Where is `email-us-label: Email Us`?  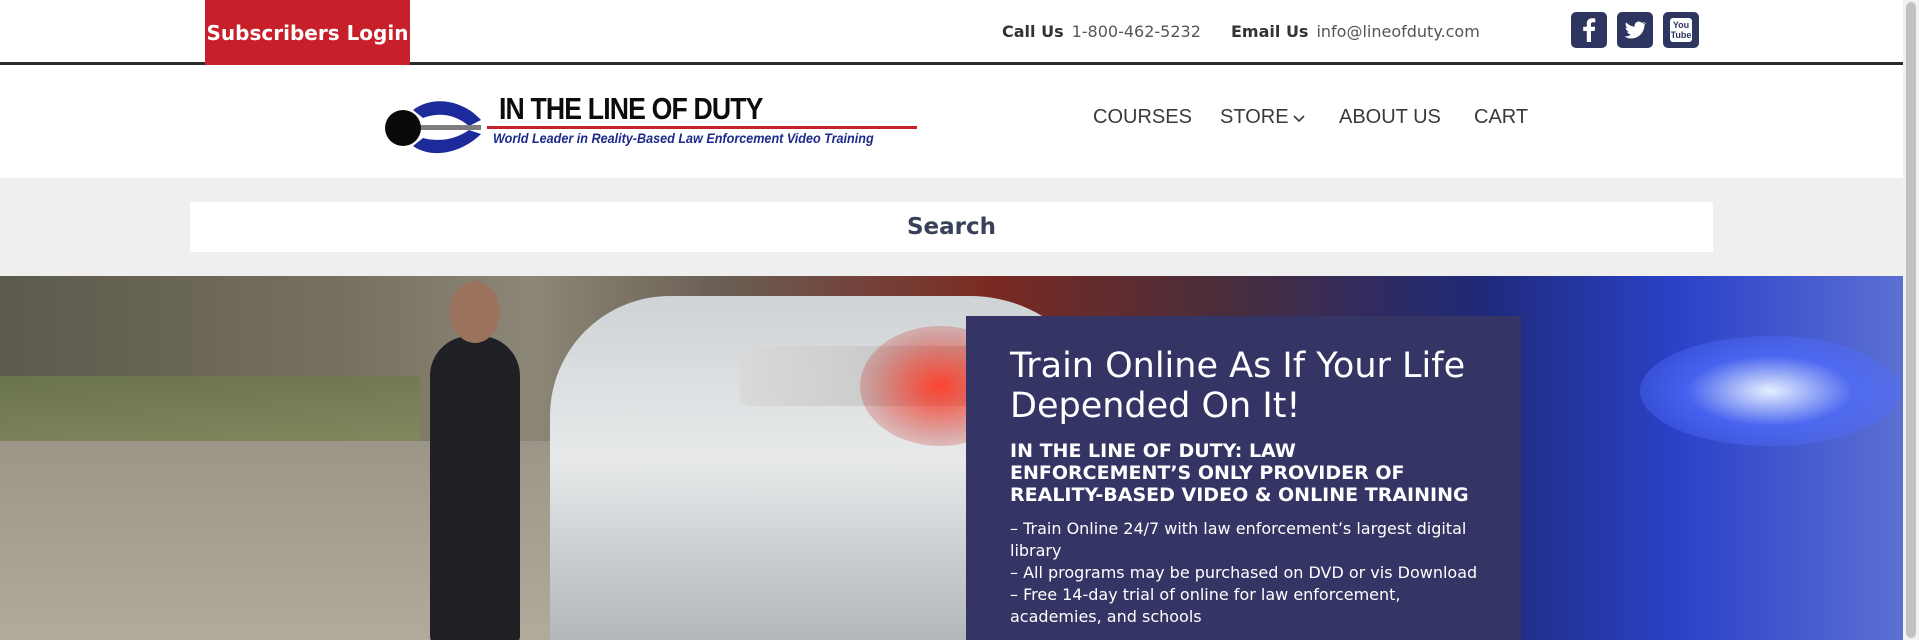 email-us-label: Email Us is located at coordinates (1270, 31).